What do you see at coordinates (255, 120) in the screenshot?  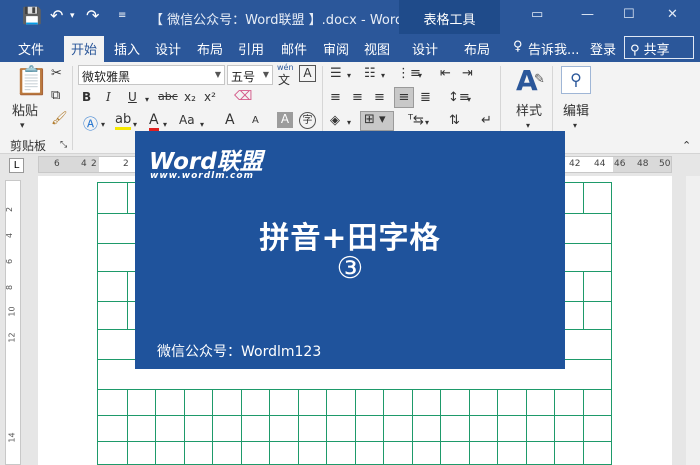 I see `shrink-font-button: A` at bounding box center [255, 120].